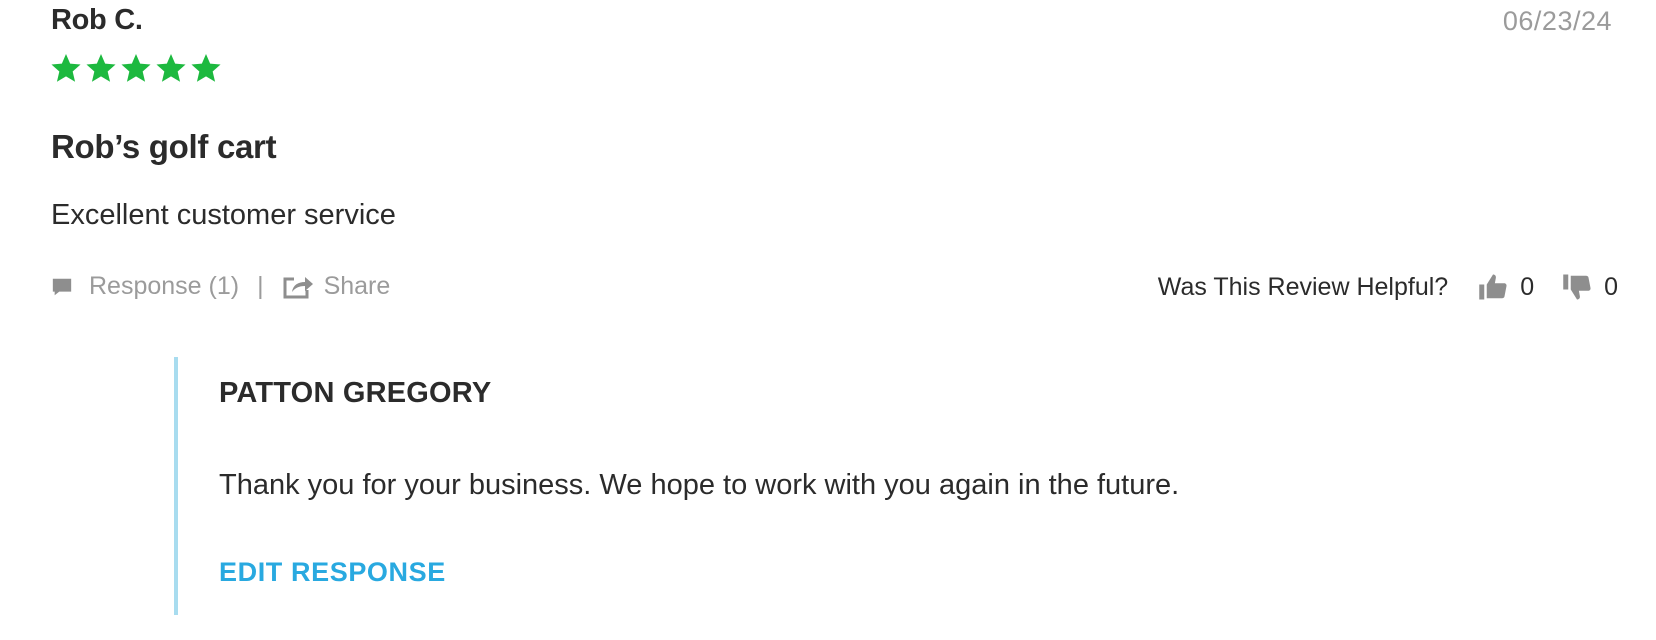  What do you see at coordinates (1611, 286) in the screenshot?
I see `thumbs-down-count: 0` at bounding box center [1611, 286].